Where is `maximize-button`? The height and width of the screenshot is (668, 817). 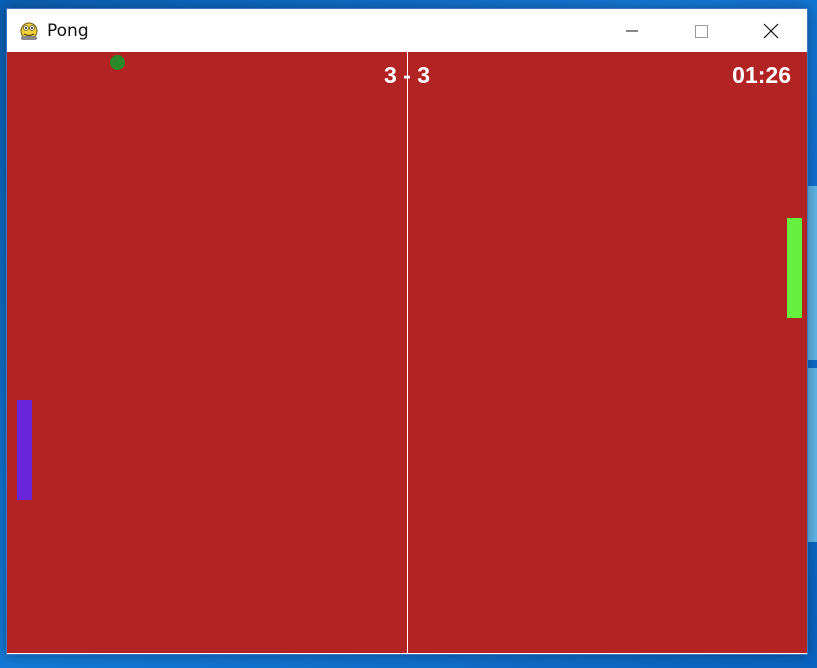 maximize-button is located at coordinates (701, 30).